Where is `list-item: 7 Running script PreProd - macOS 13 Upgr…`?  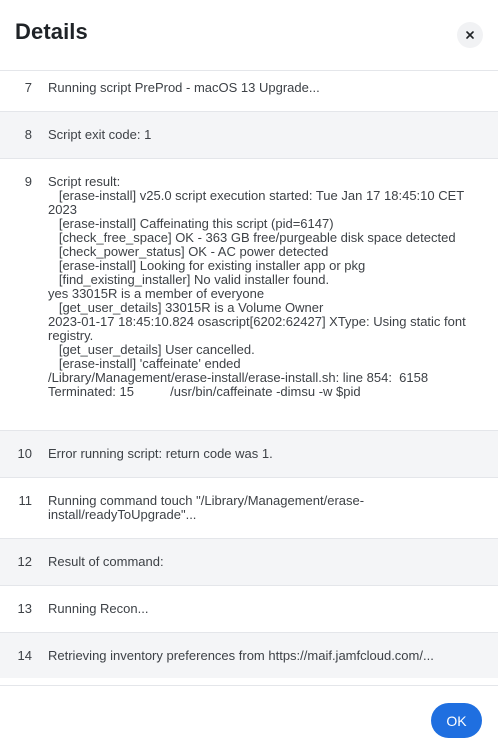
list-item: 7 Running script PreProd - macOS 13 Upgr… is located at coordinates (249, 91).